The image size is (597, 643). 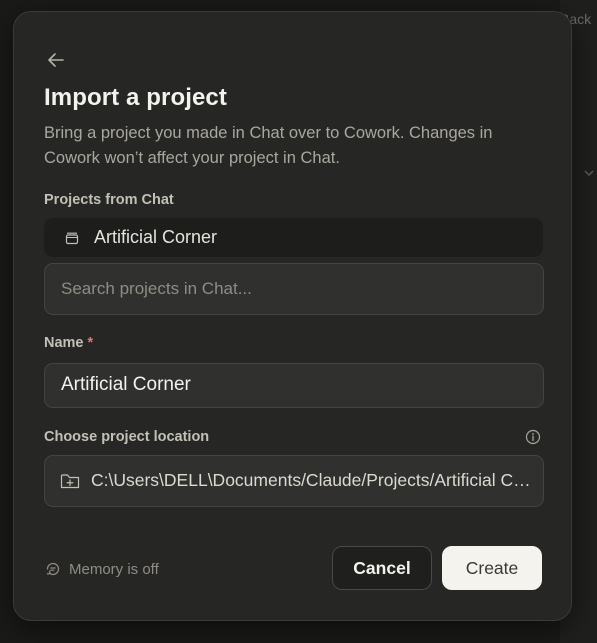 I want to click on selected-chat-project: Artificial Corner, so click(x=293, y=237).